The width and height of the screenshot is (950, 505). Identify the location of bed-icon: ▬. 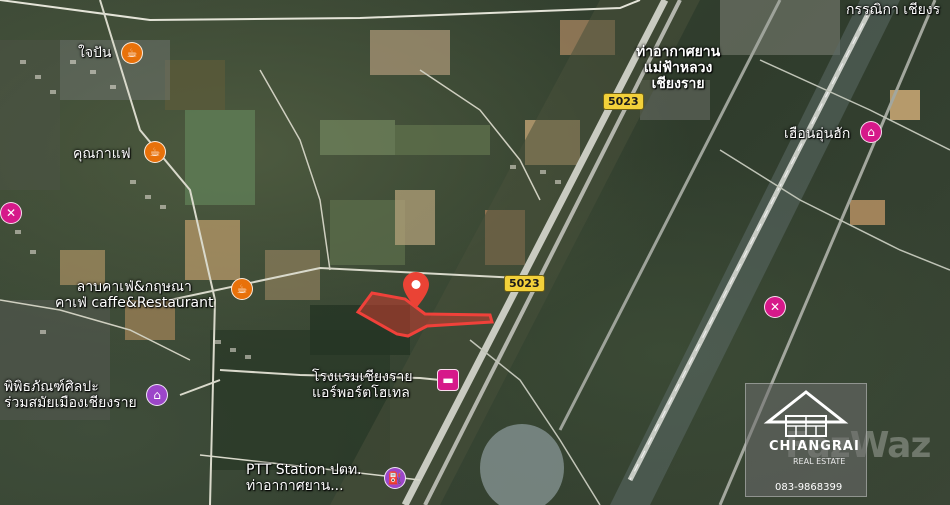
(448, 380).